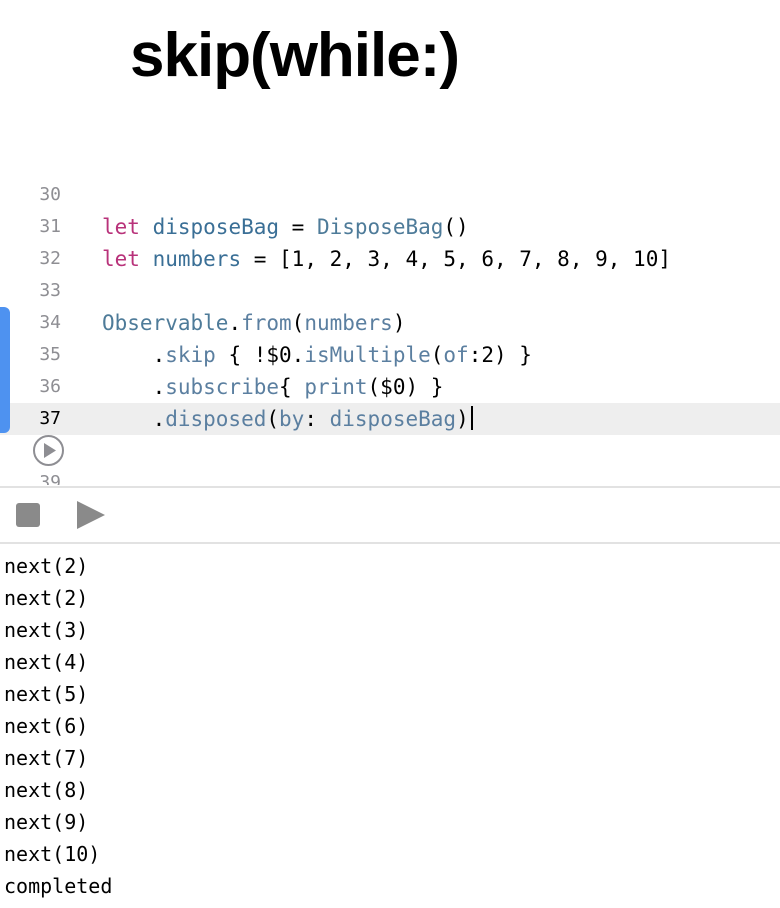 The width and height of the screenshot is (780, 908). Describe the element at coordinates (471, 418) in the screenshot. I see `text-cursor` at that location.